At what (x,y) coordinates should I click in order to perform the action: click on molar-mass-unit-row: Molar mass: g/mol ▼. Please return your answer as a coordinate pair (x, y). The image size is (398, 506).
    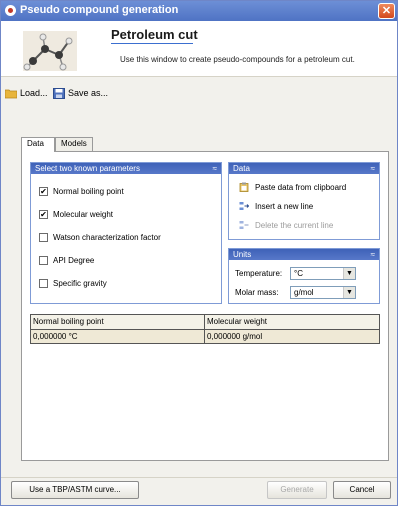
    Looking at the image, I should click on (295, 292).